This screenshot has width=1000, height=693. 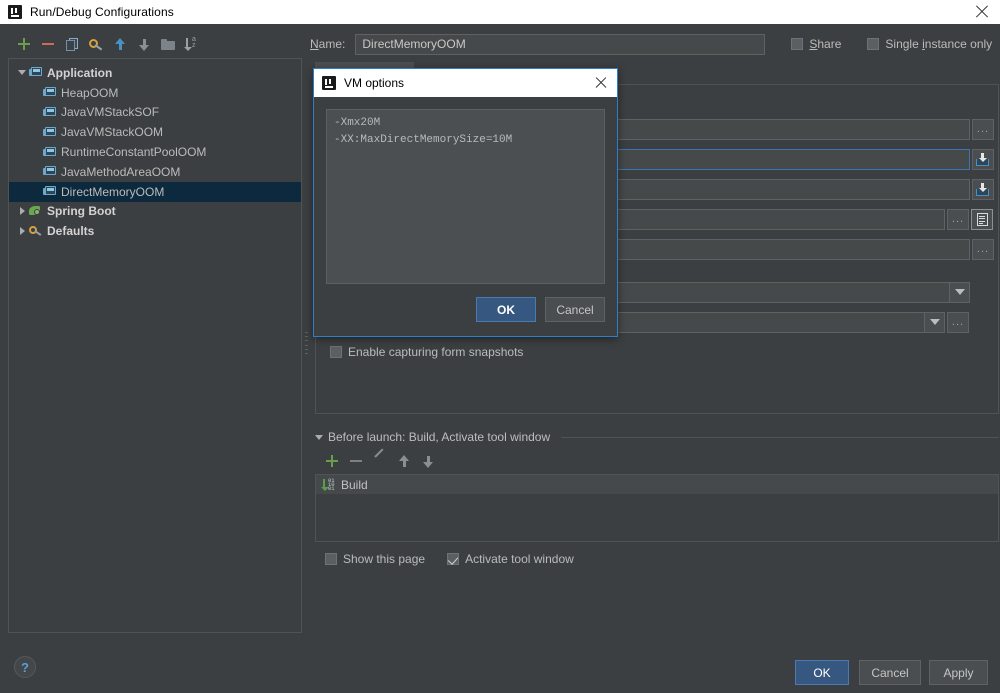 I want to click on tree-node-label: JavaVMStackSOF, so click(x=110, y=112).